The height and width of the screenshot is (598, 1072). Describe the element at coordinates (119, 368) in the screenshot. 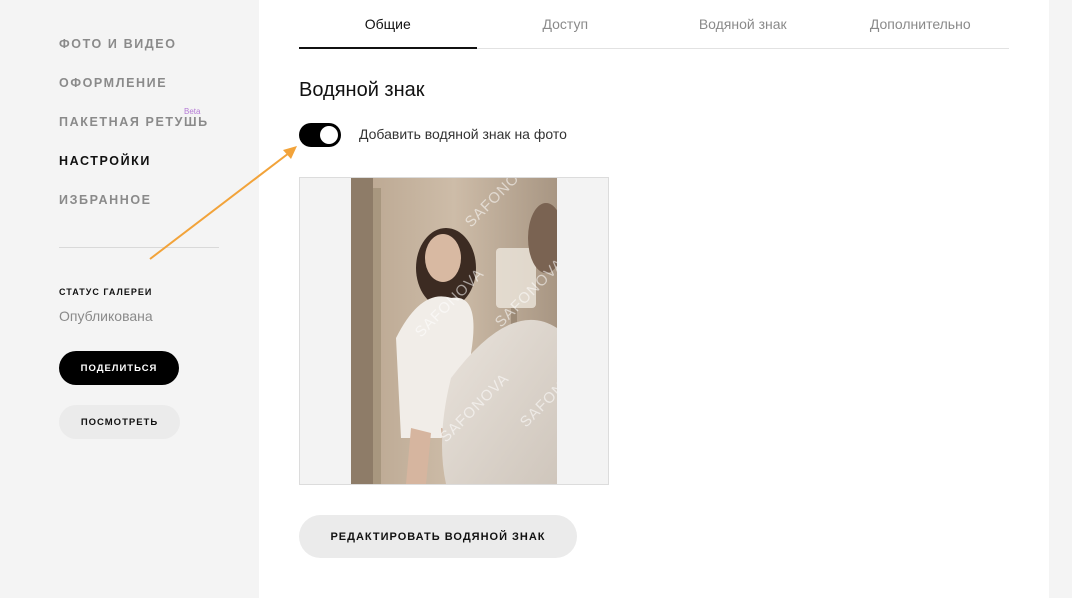

I see `share-button: ПОДЕЛИТЬСЯ` at that location.